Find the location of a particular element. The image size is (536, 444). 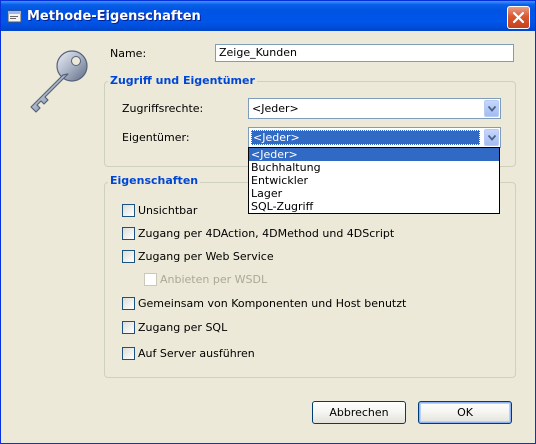

checkbox-label: Zugang per Web Service is located at coordinates (206, 256).